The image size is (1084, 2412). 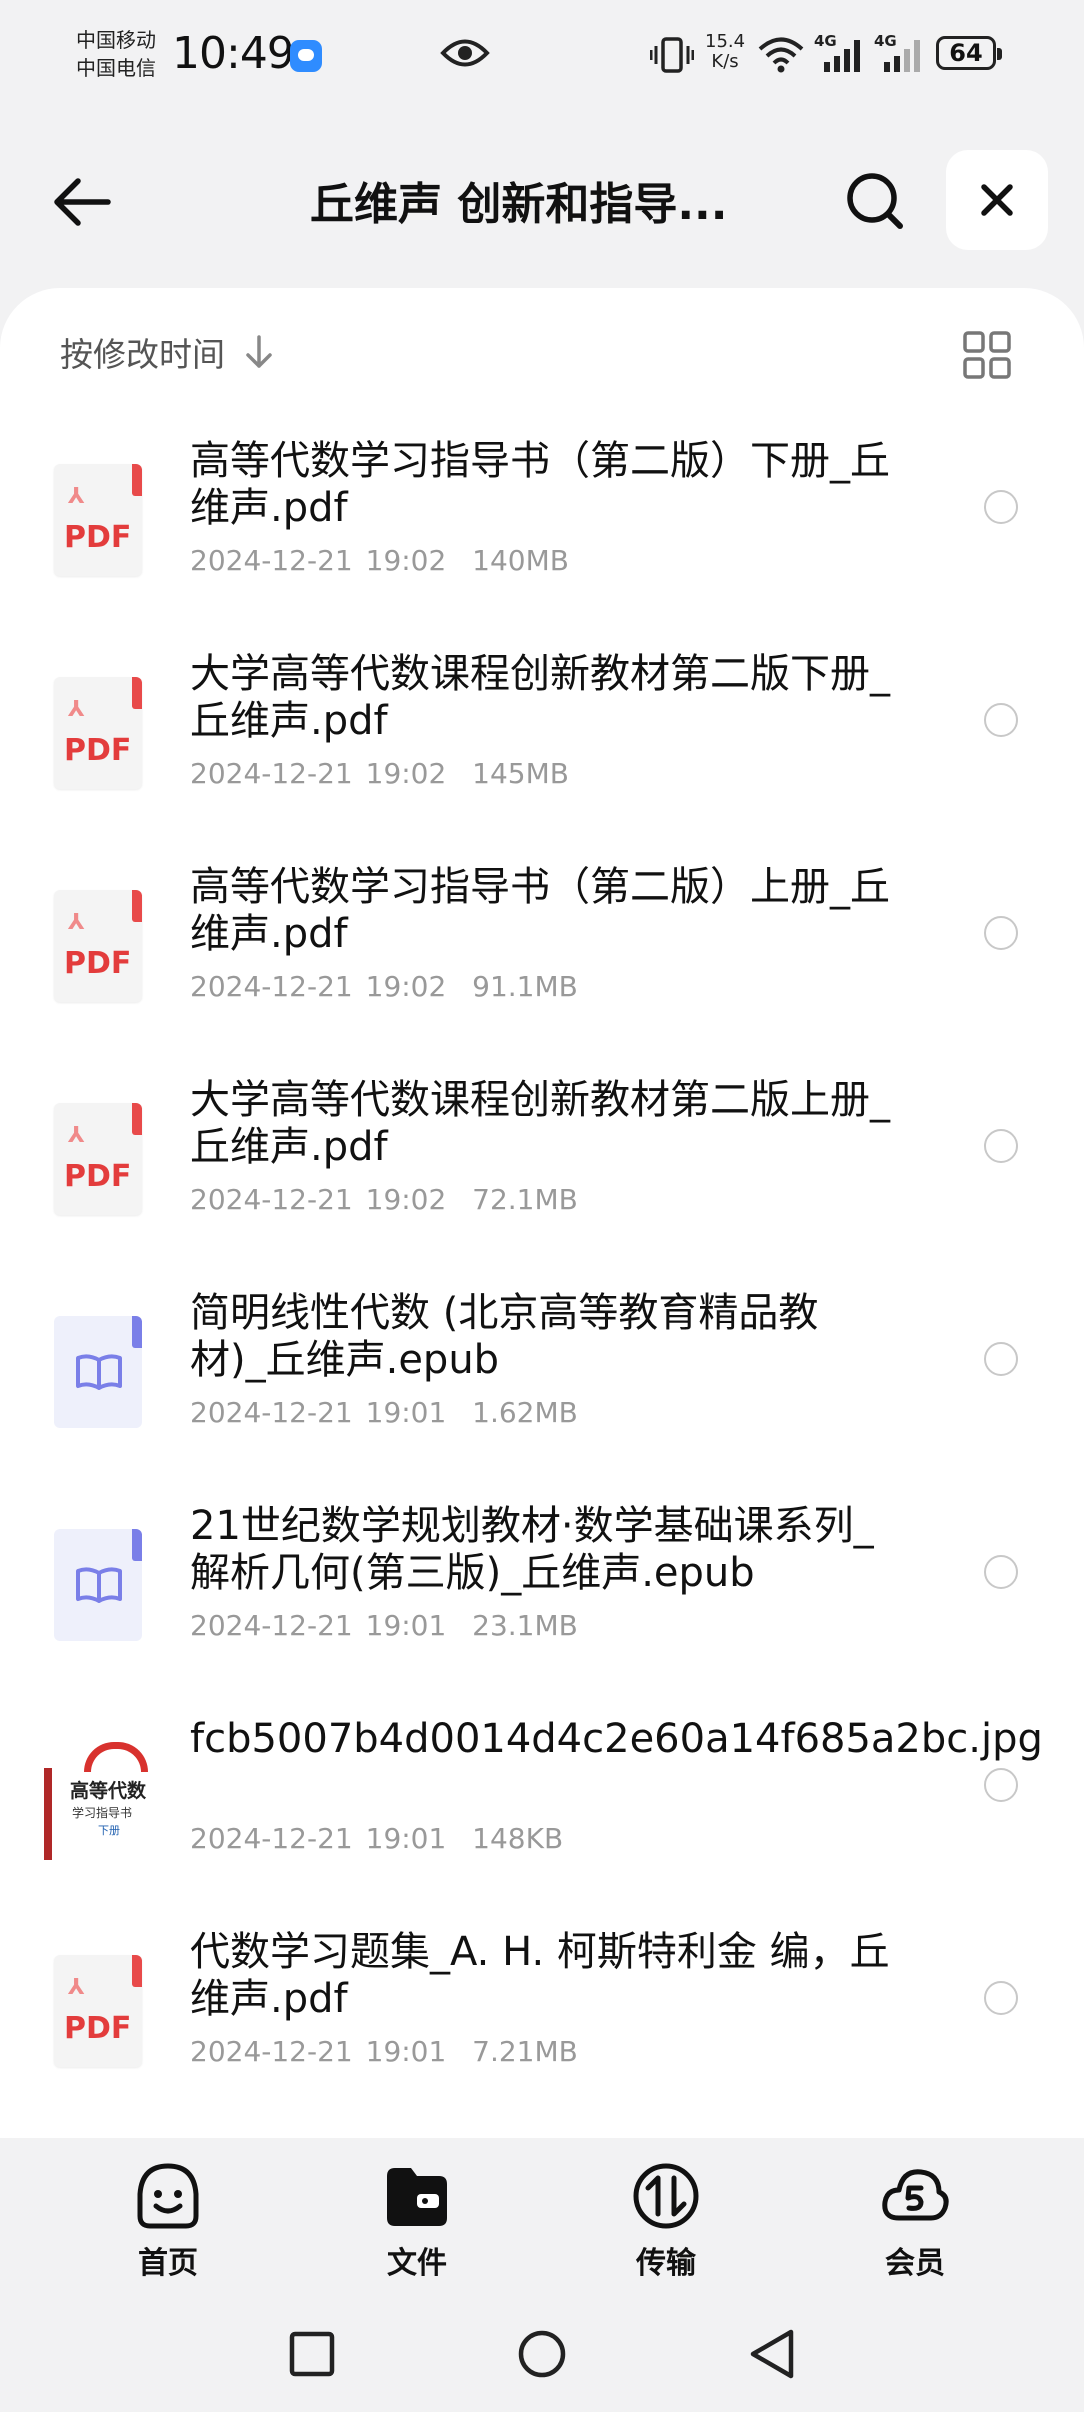 I want to click on thumb-logo, so click(x=116, y=1757).